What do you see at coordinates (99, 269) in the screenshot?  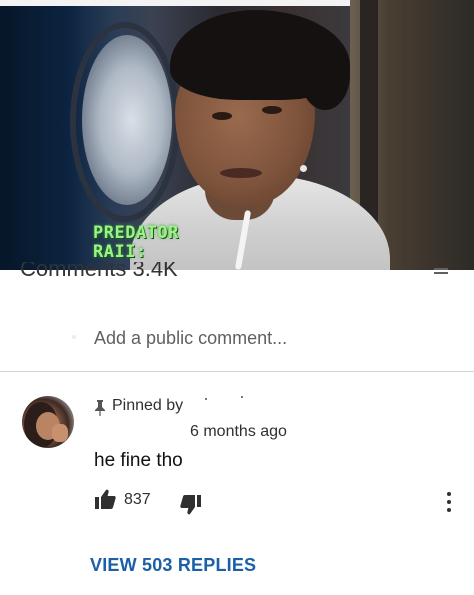 I see `comments-header: Comments 3.4K` at bounding box center [99, 269].